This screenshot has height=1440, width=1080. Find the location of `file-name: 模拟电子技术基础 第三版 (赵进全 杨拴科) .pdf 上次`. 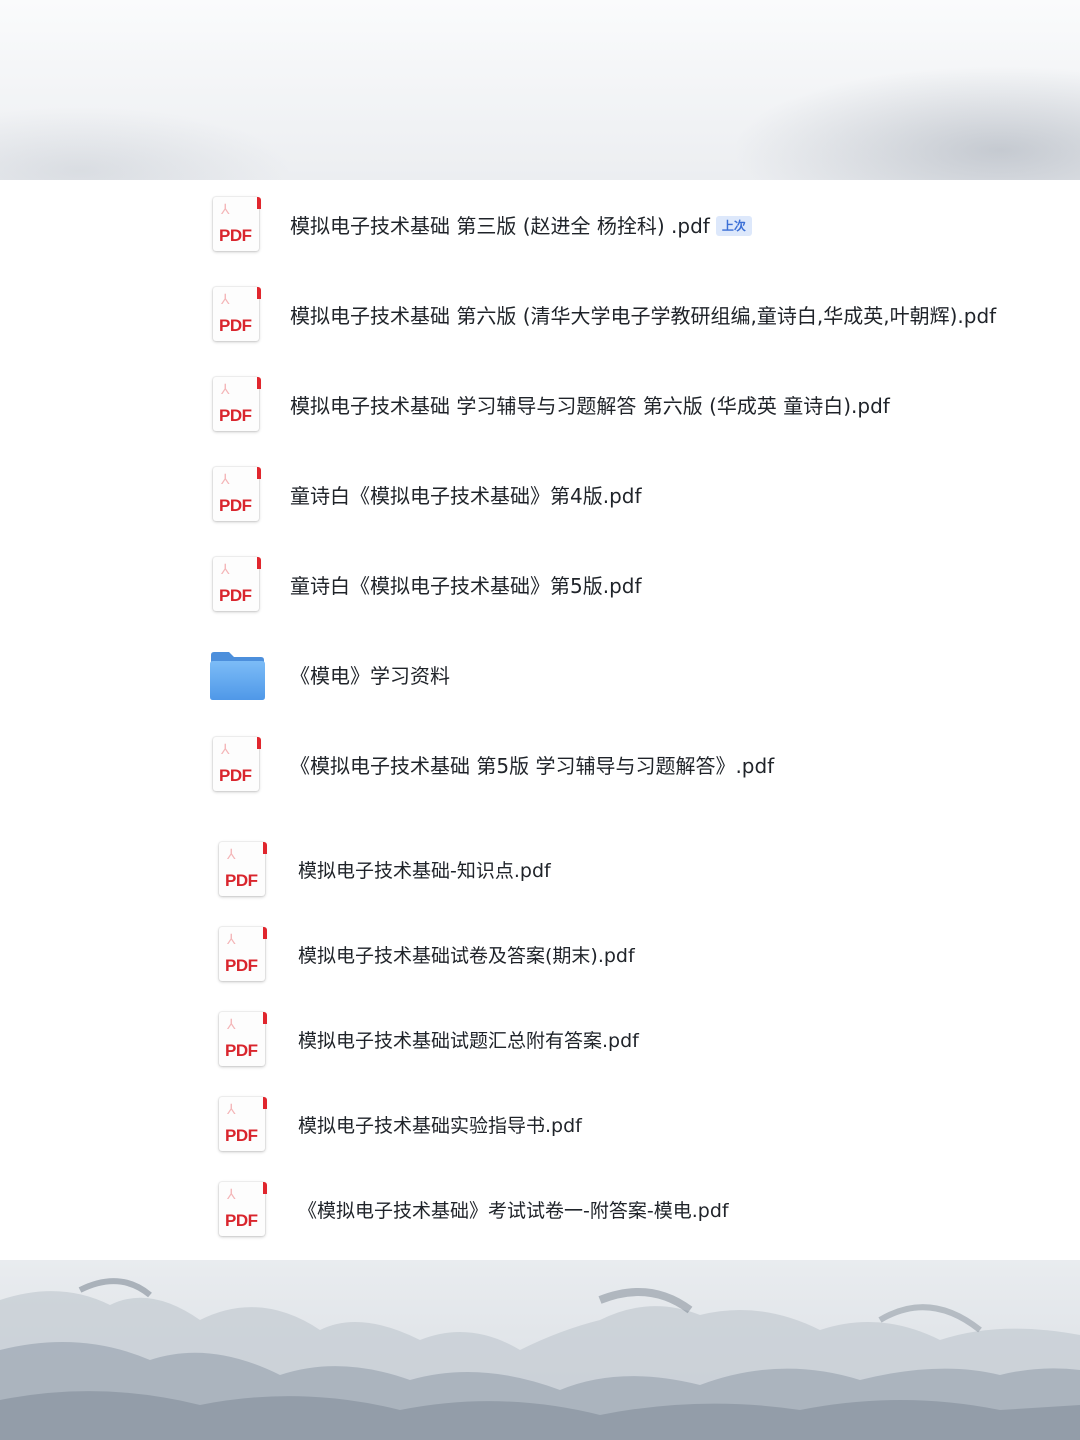

file-name: 模拟电子技术基础 第三版 (赵进全 杨拴科) .pdf 上次 is located at coordinates (521, 226).